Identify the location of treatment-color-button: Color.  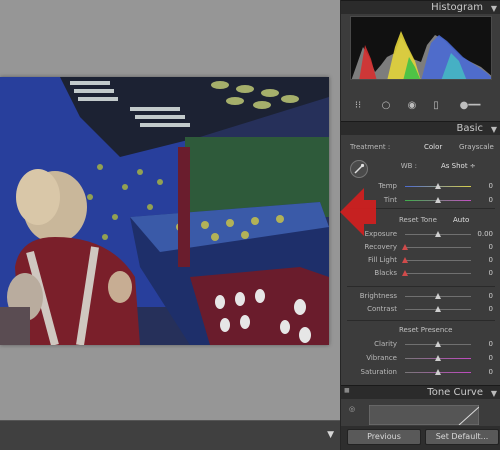
(433, 147).